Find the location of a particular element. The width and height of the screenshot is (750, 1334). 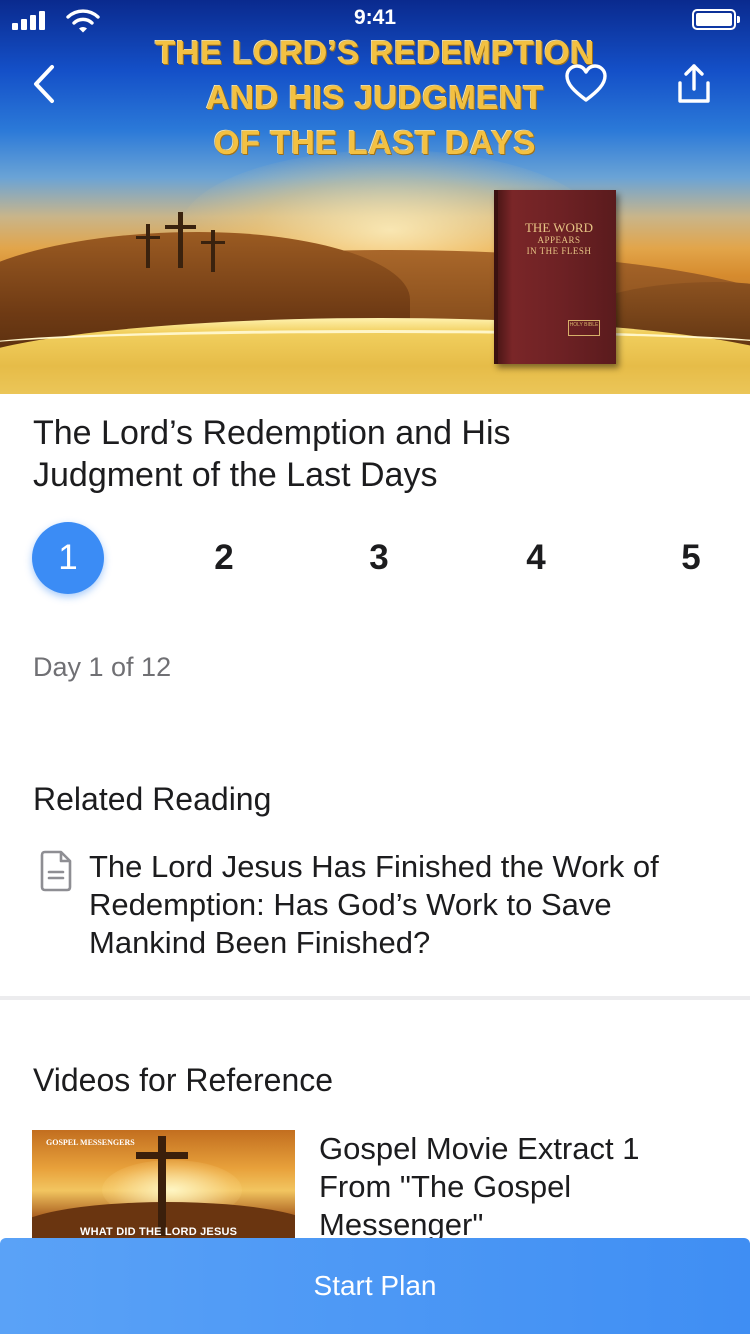

book-title-line1: THE WORD is located at coordinates (558, 227).